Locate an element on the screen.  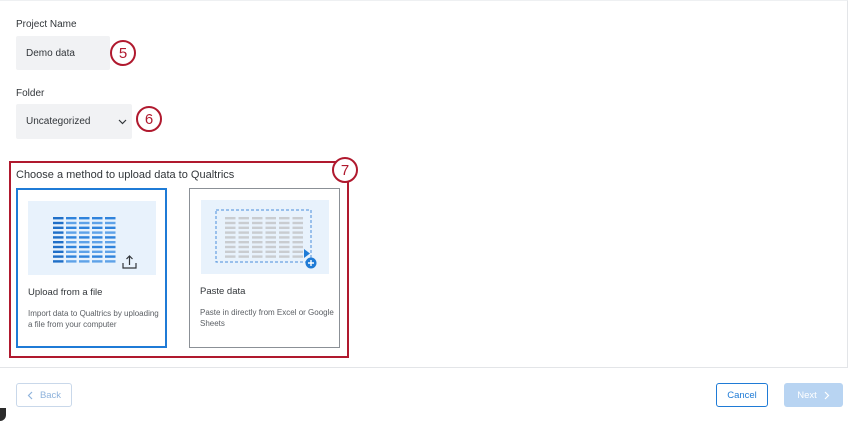
cancel-button: Cancel is located at coordinates (742, 395).